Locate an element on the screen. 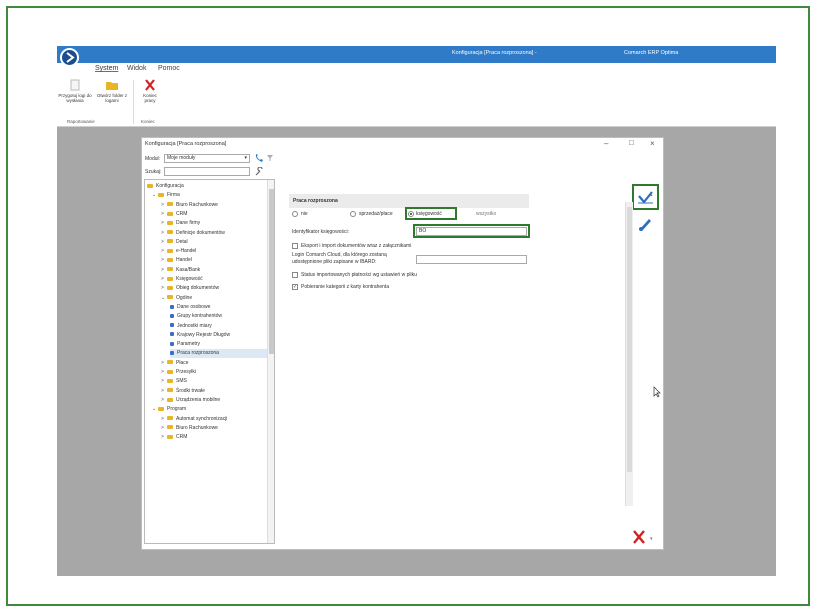  scroll-up-arrow-icon: ▴ is located at coordinates (651, 195).